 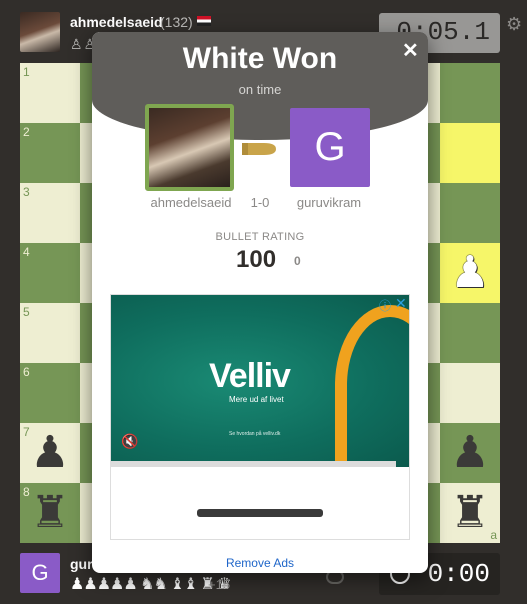 What do you see at coordinates (129, 441) in the screenshot?
I see `mute-icon: 🔇` at bounding box center [129, 441].